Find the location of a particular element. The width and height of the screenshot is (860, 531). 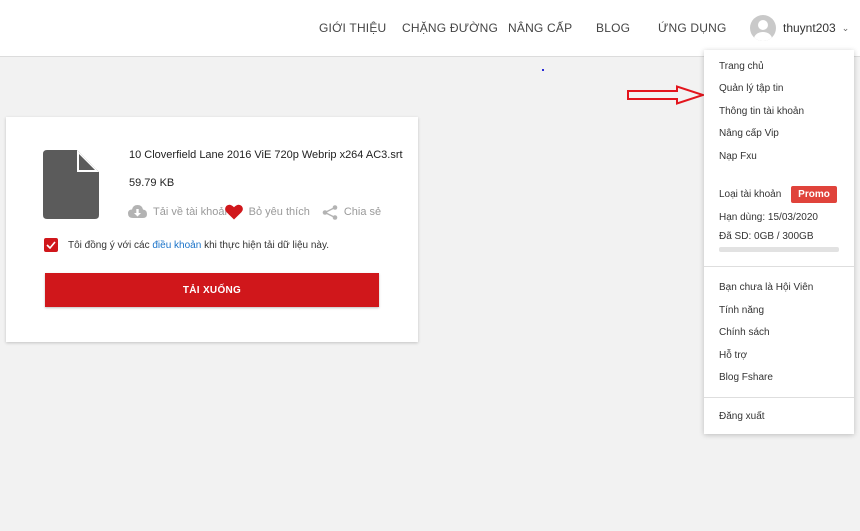

share-icon is located at coordinates (330, 212).